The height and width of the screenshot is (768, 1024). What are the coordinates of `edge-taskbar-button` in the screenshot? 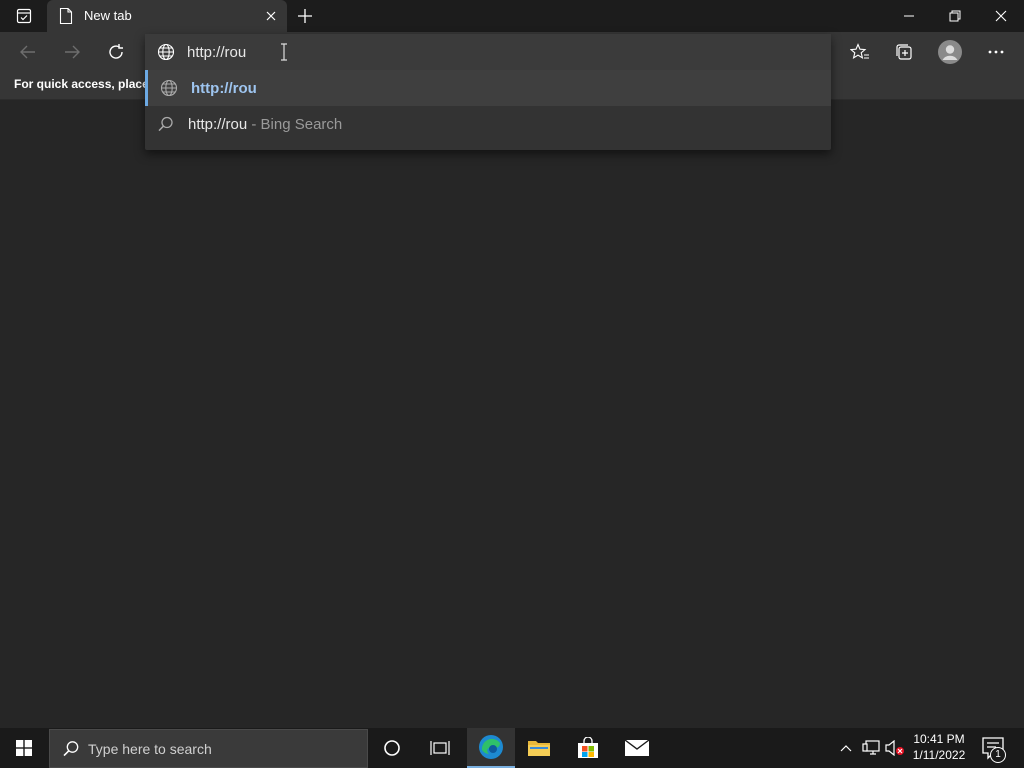 It's located at (491, 748).